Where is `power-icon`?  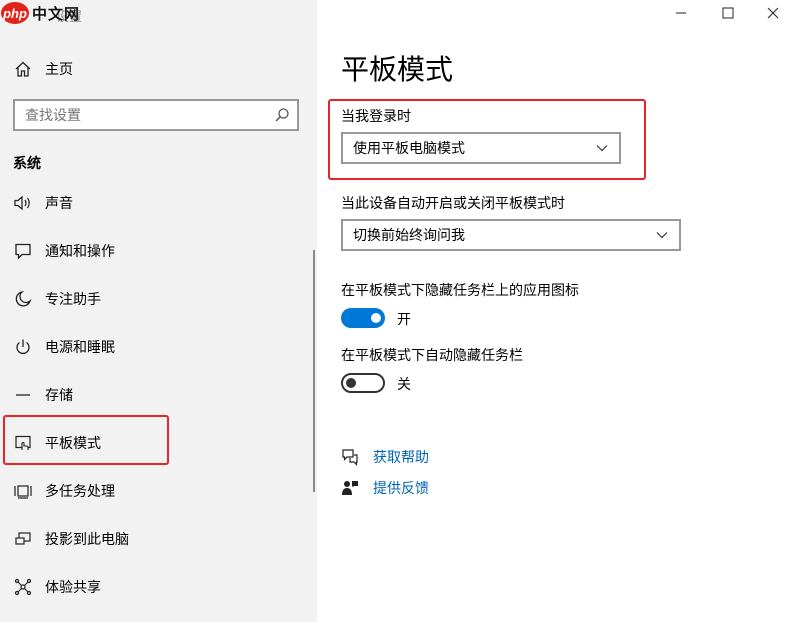 power-icon is located at coordinates (23, 347).